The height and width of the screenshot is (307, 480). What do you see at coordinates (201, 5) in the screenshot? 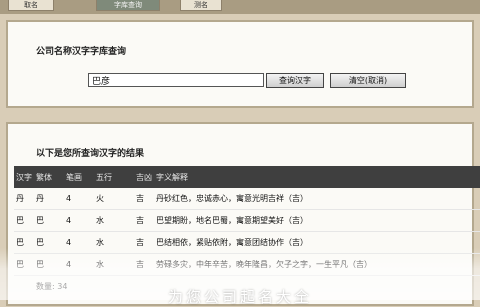
I see `tab-test-name: 测名` at bounding box center [201, 5].